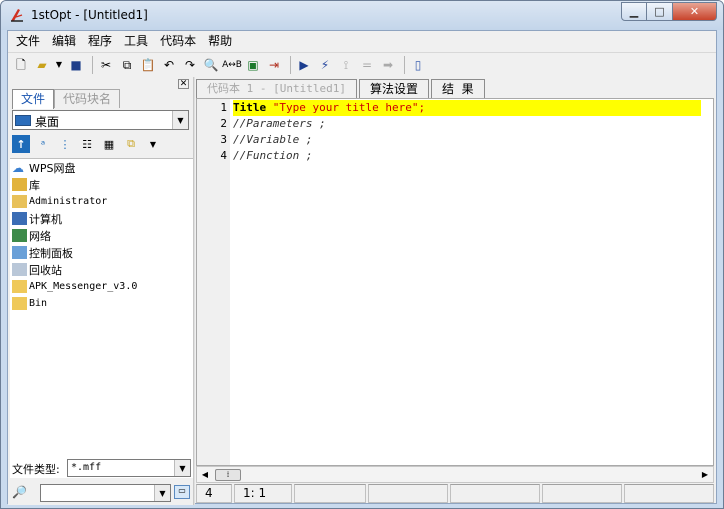 This screenshot has height=509, width=724. What do you see at coordinates (220, 41) in the screenshot?
I see `menu-help: 帮助` at bounding box center [220, 41].